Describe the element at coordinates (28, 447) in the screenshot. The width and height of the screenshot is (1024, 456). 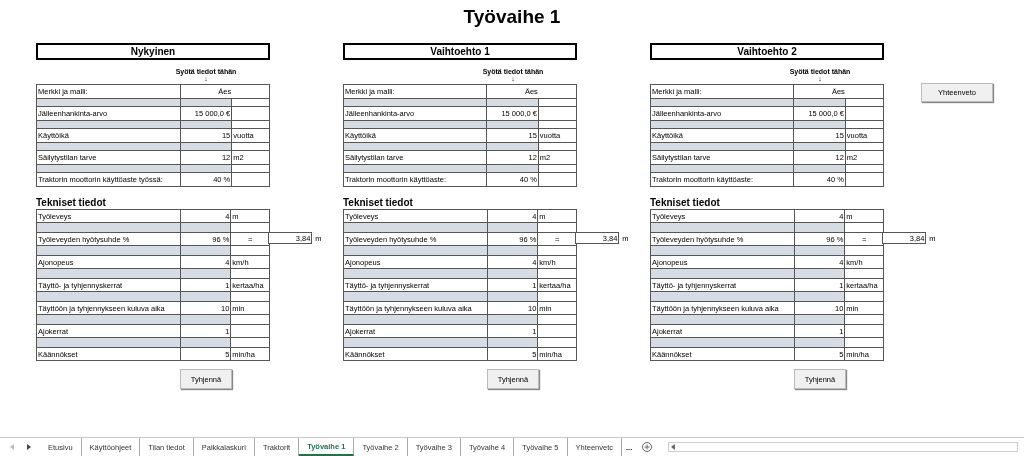
I see `scroll-right-icon` at that location.